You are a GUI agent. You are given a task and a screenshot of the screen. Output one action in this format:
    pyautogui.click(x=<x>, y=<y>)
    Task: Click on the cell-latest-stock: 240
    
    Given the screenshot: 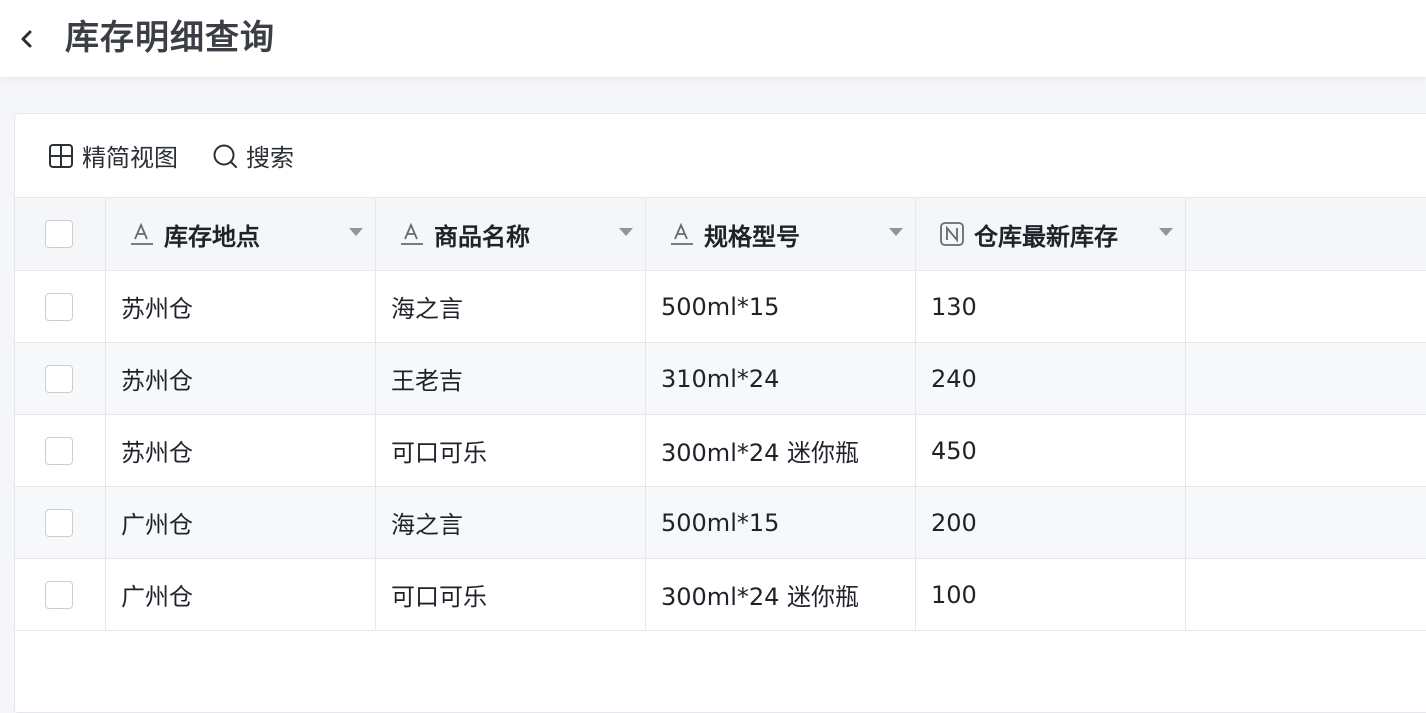 What is the action you would take?
    pyautogui.click(x=1051, y=378)
    